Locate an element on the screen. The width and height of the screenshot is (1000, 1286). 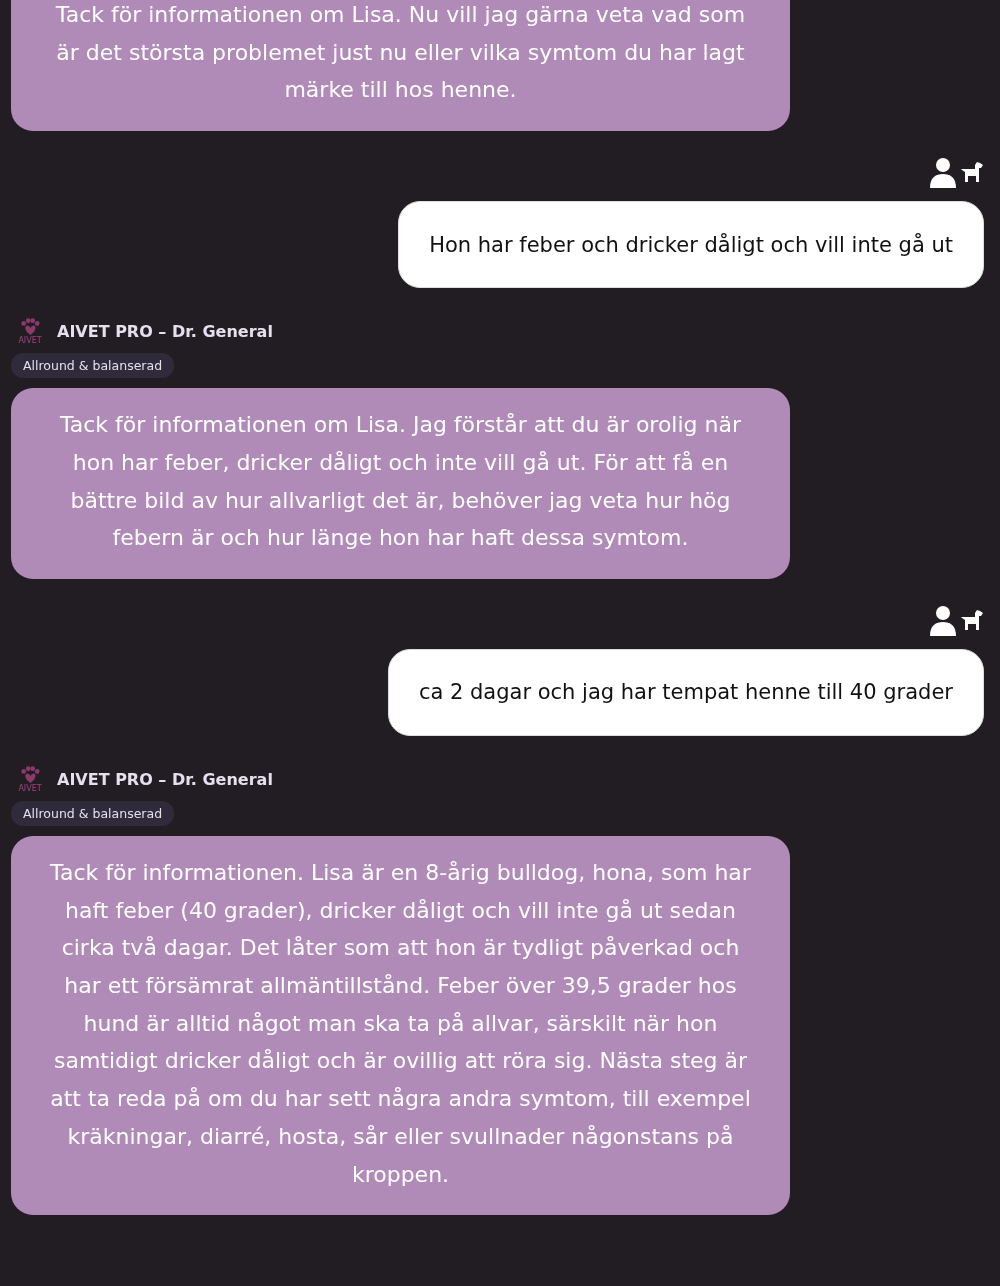
bot-message: Tack för informationen om Lisa. Jag förstår att du är orolig när hon har feber, dricker dåligt och inte vill gå ut. För att få en bättre bild av hur allvarligt det är, behöver jag veta hur hög febern är och hur länge hon har haft dessa symtom. is located at coordinates (400, 483).